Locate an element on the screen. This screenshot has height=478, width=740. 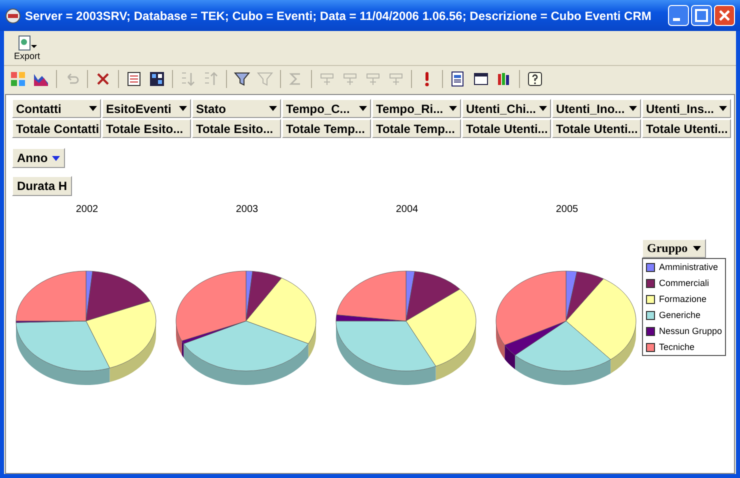
pie-label: 2002 is located at coordinates (87, 209).